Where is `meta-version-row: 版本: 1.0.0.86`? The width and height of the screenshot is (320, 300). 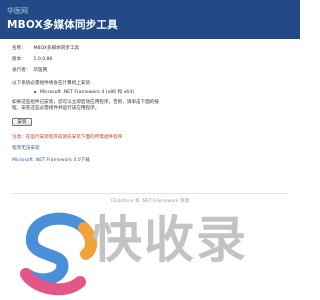 meta-version-row: 版本: 1.0.0.86 is located at coordinates (32, 59).